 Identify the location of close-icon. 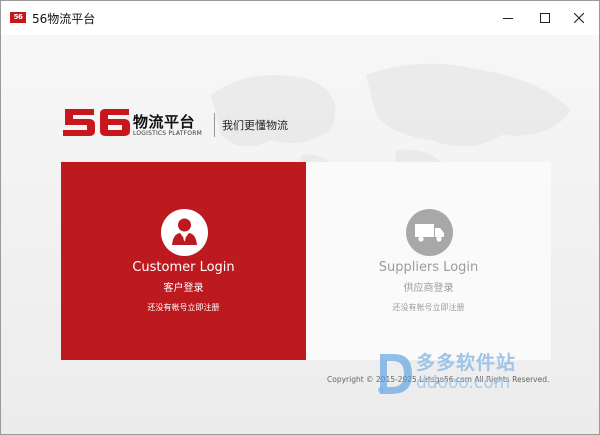
(579, 18).